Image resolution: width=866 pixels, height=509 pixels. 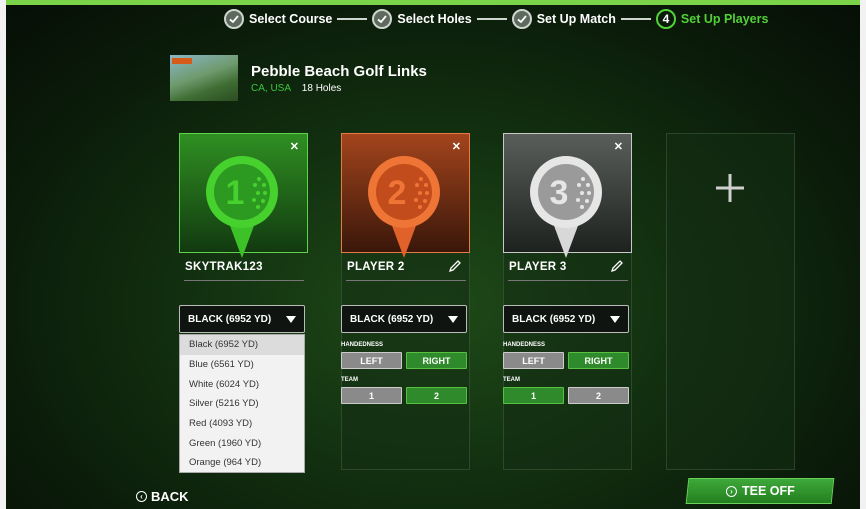 I want to click on step-label: Select Course, so click(x=291, y=19).